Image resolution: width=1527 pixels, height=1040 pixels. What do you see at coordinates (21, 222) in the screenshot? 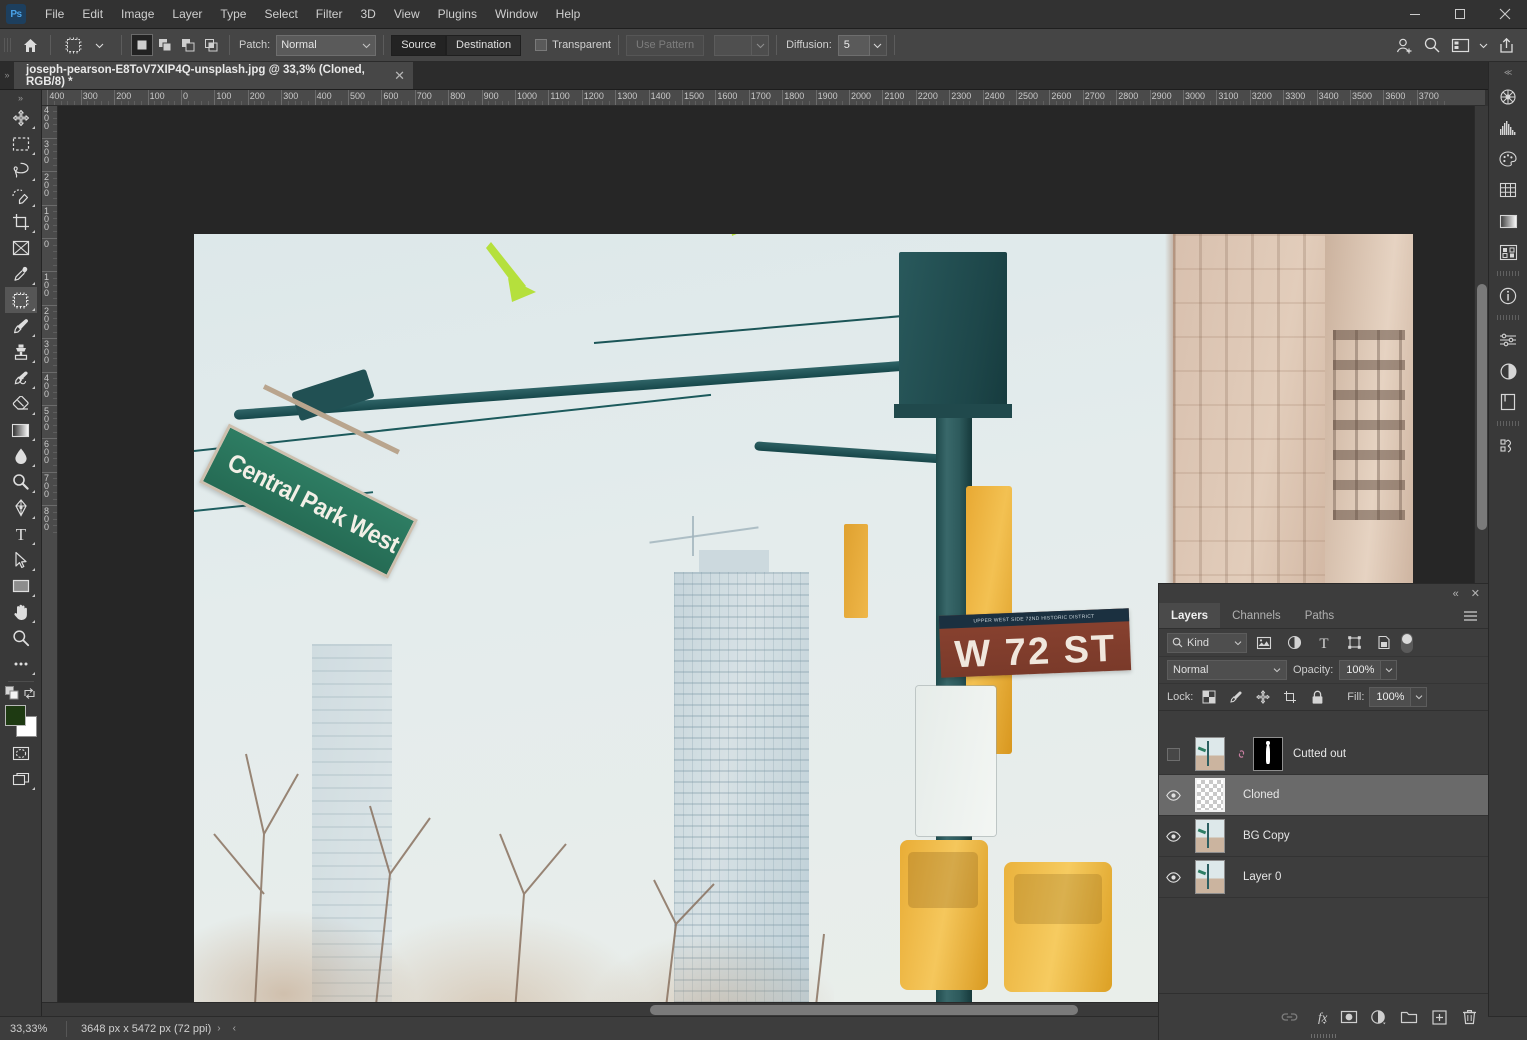
I see `crop-tool` at bounding box center [21, 222].